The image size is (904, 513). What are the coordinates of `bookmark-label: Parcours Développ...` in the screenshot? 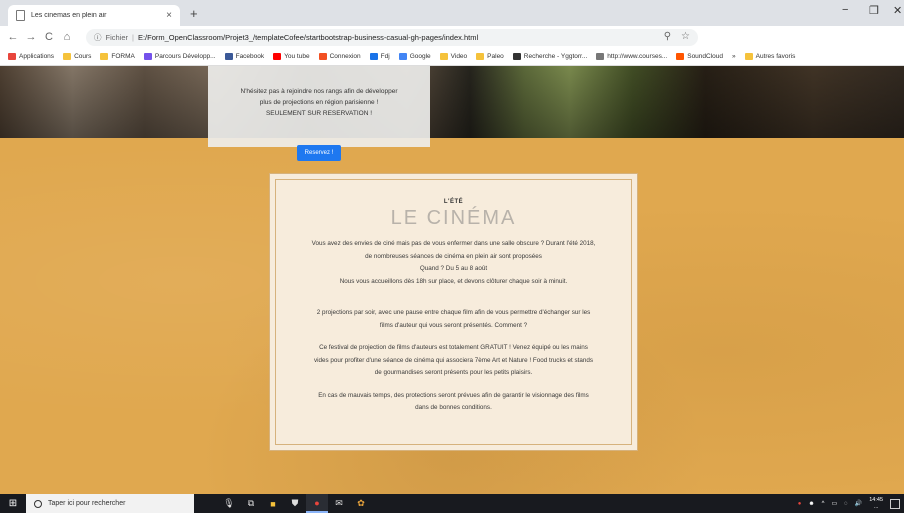 It's located at (185, 56).